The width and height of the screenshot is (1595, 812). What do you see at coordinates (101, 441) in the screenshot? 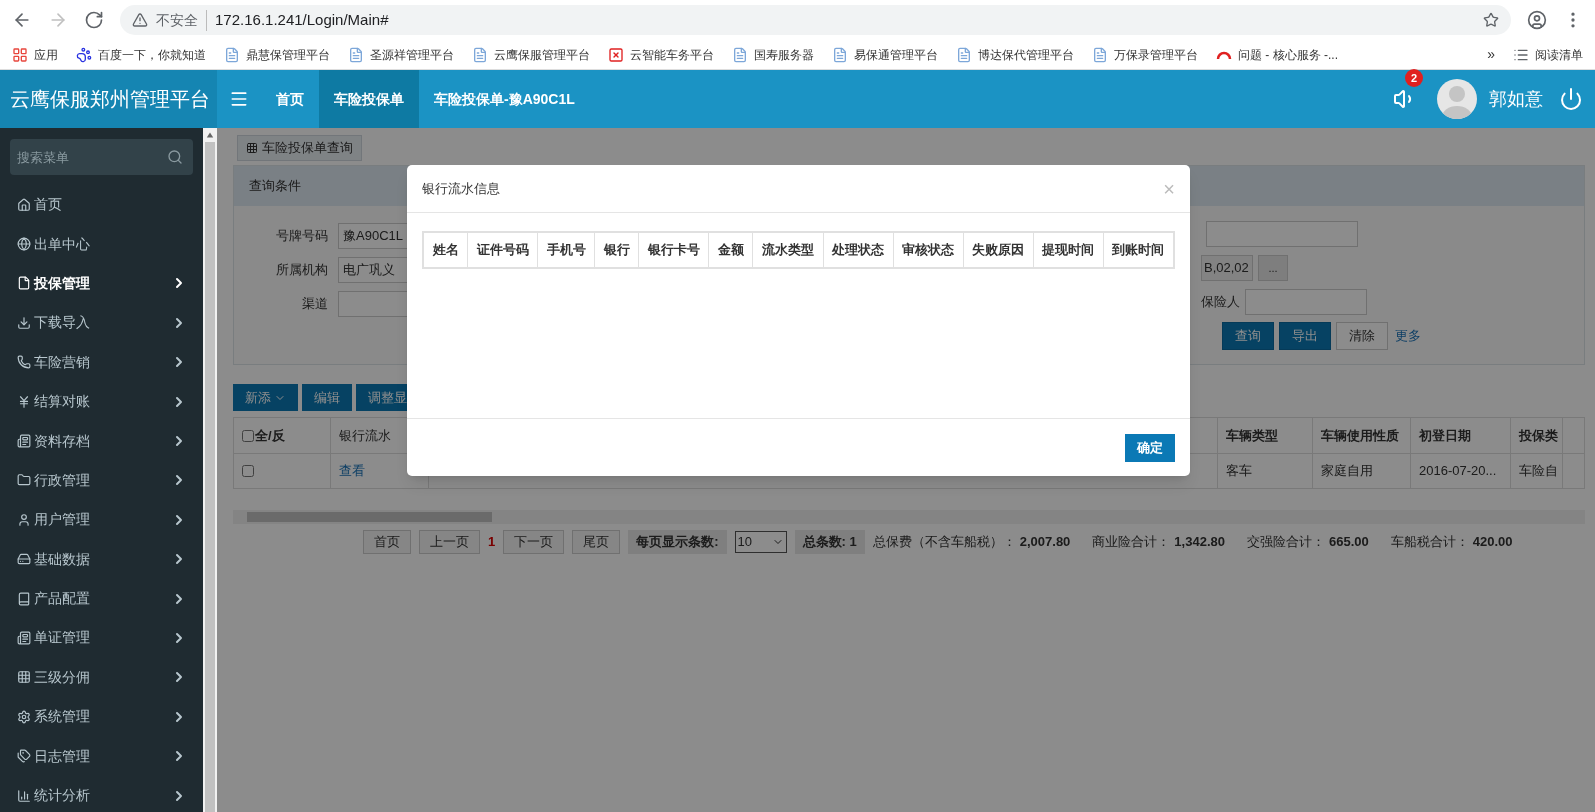
I see `sidebar-item: 资料存档` at bounding box center [101, 441].